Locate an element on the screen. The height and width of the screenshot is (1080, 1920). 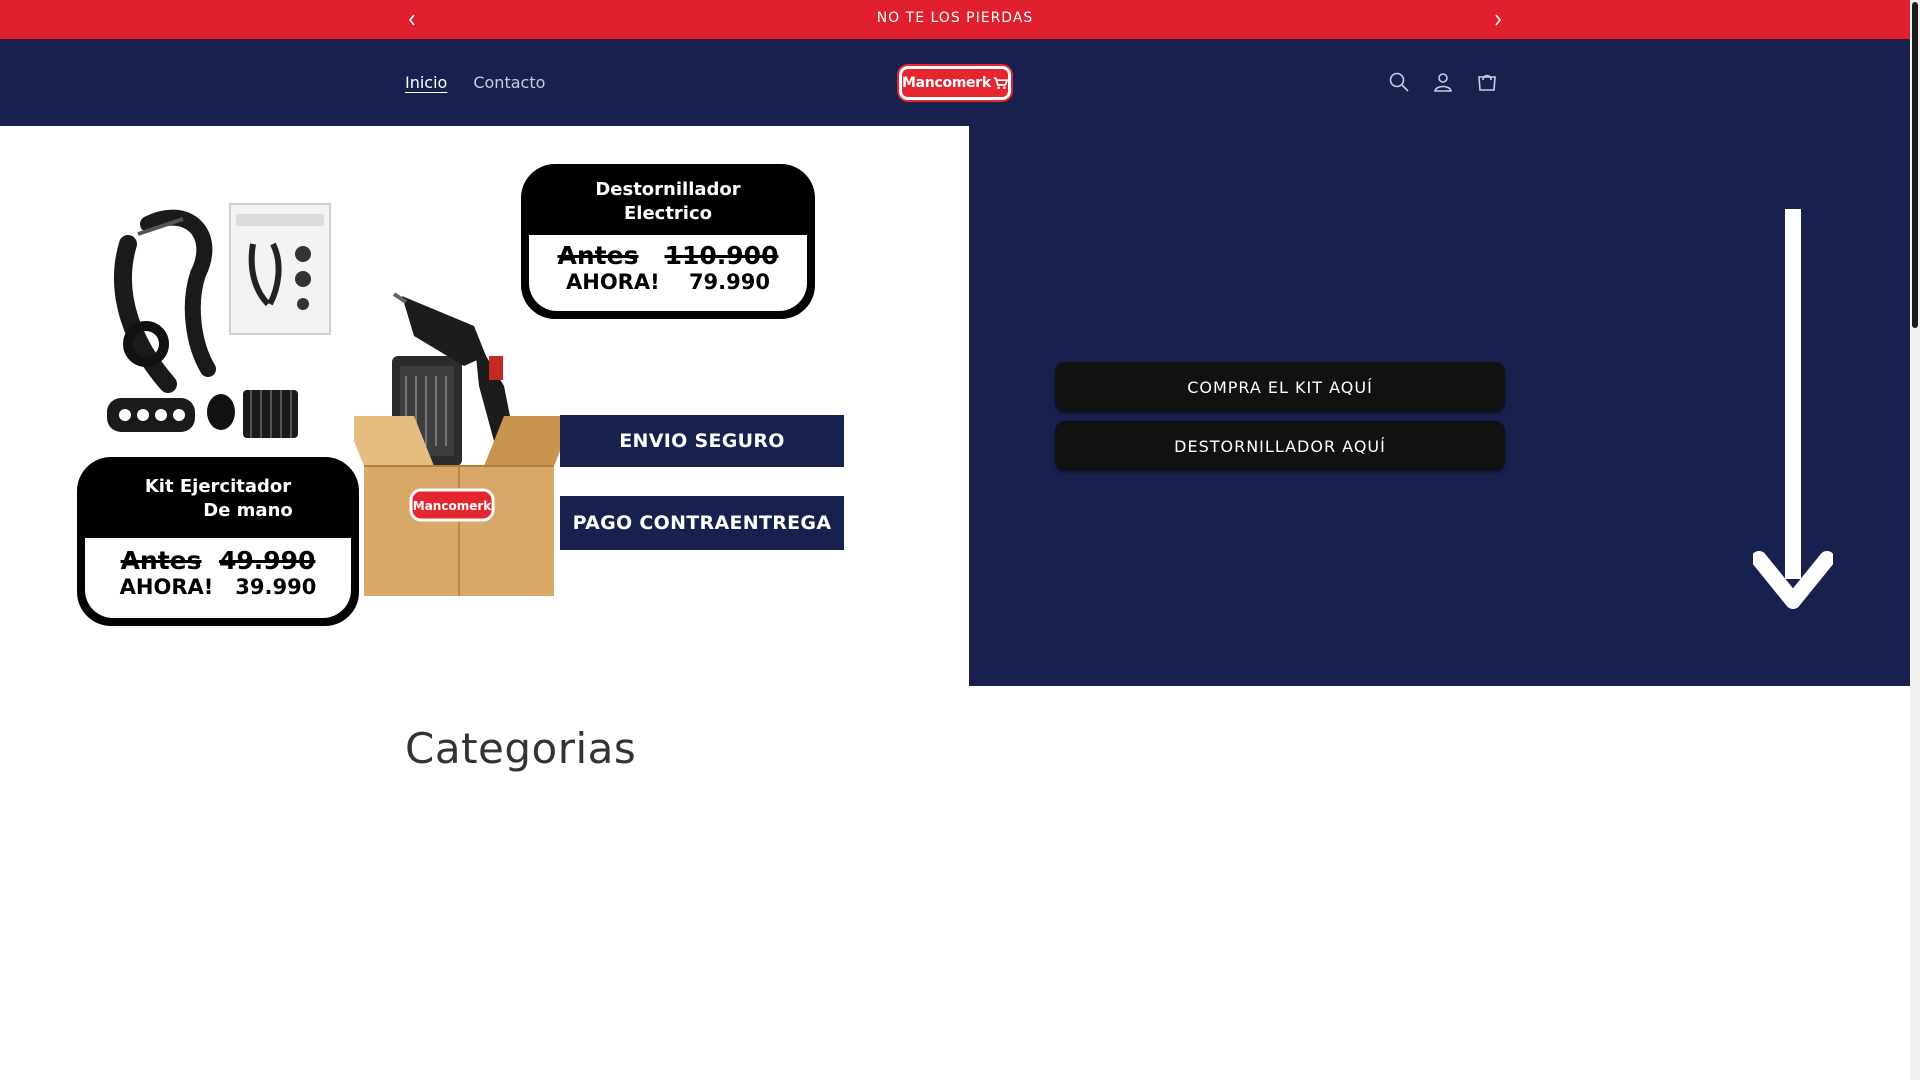
announcement-next-button is located at coordinates (1498, 20).